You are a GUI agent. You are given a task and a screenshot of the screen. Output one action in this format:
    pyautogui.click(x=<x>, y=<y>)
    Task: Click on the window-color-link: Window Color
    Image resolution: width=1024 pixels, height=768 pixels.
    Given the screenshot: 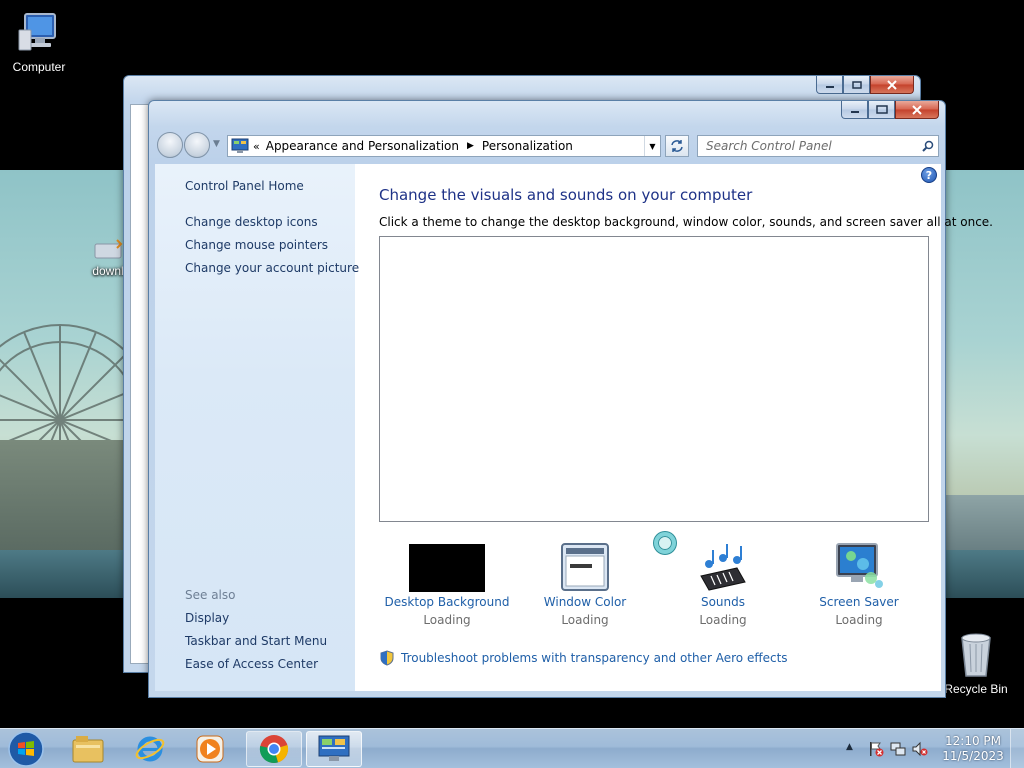 What is the action you would take?
    pyautogui.click(x=585, y=602)
    